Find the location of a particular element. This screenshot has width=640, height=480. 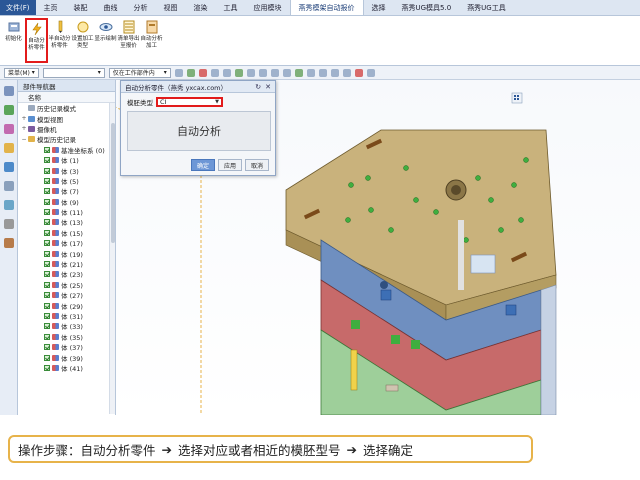

select-icon is located at coordinates (190, 72).